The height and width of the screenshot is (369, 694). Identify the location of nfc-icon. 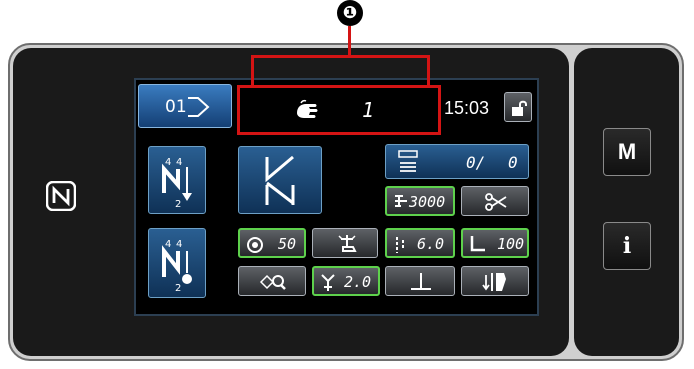
(61, 196).